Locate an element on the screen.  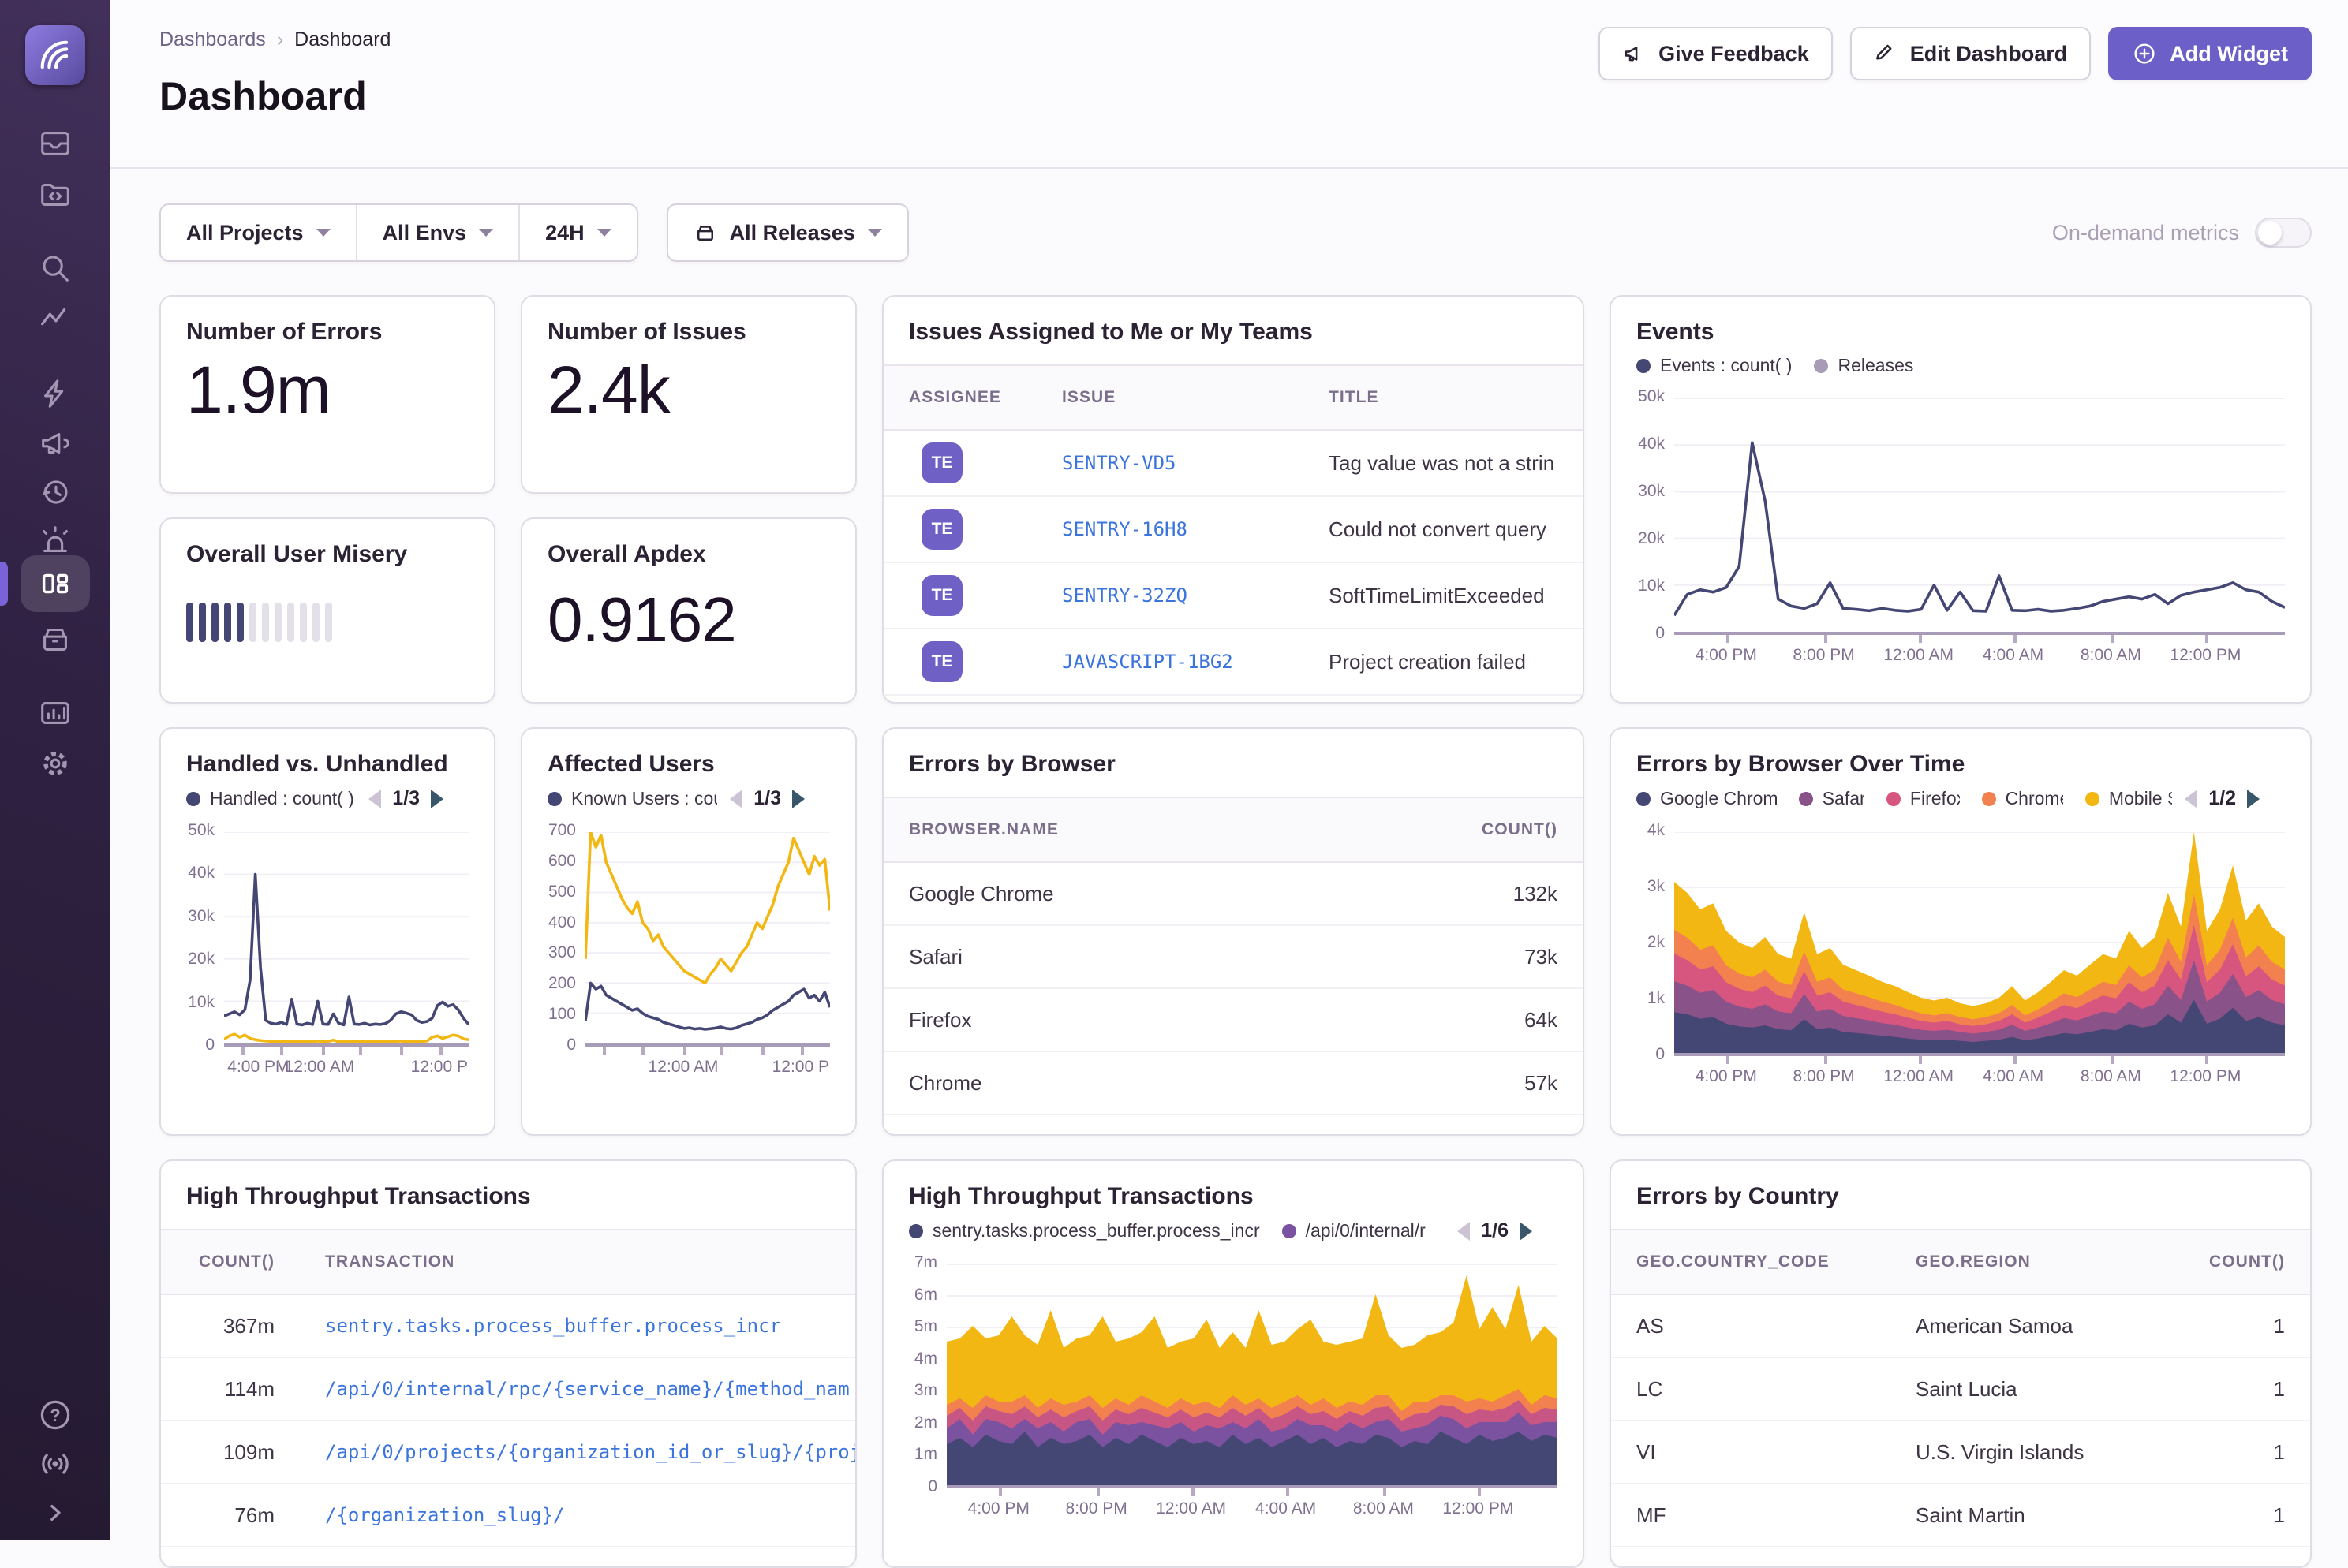
sidebar-item-releases is located at coordinates (55, 639).